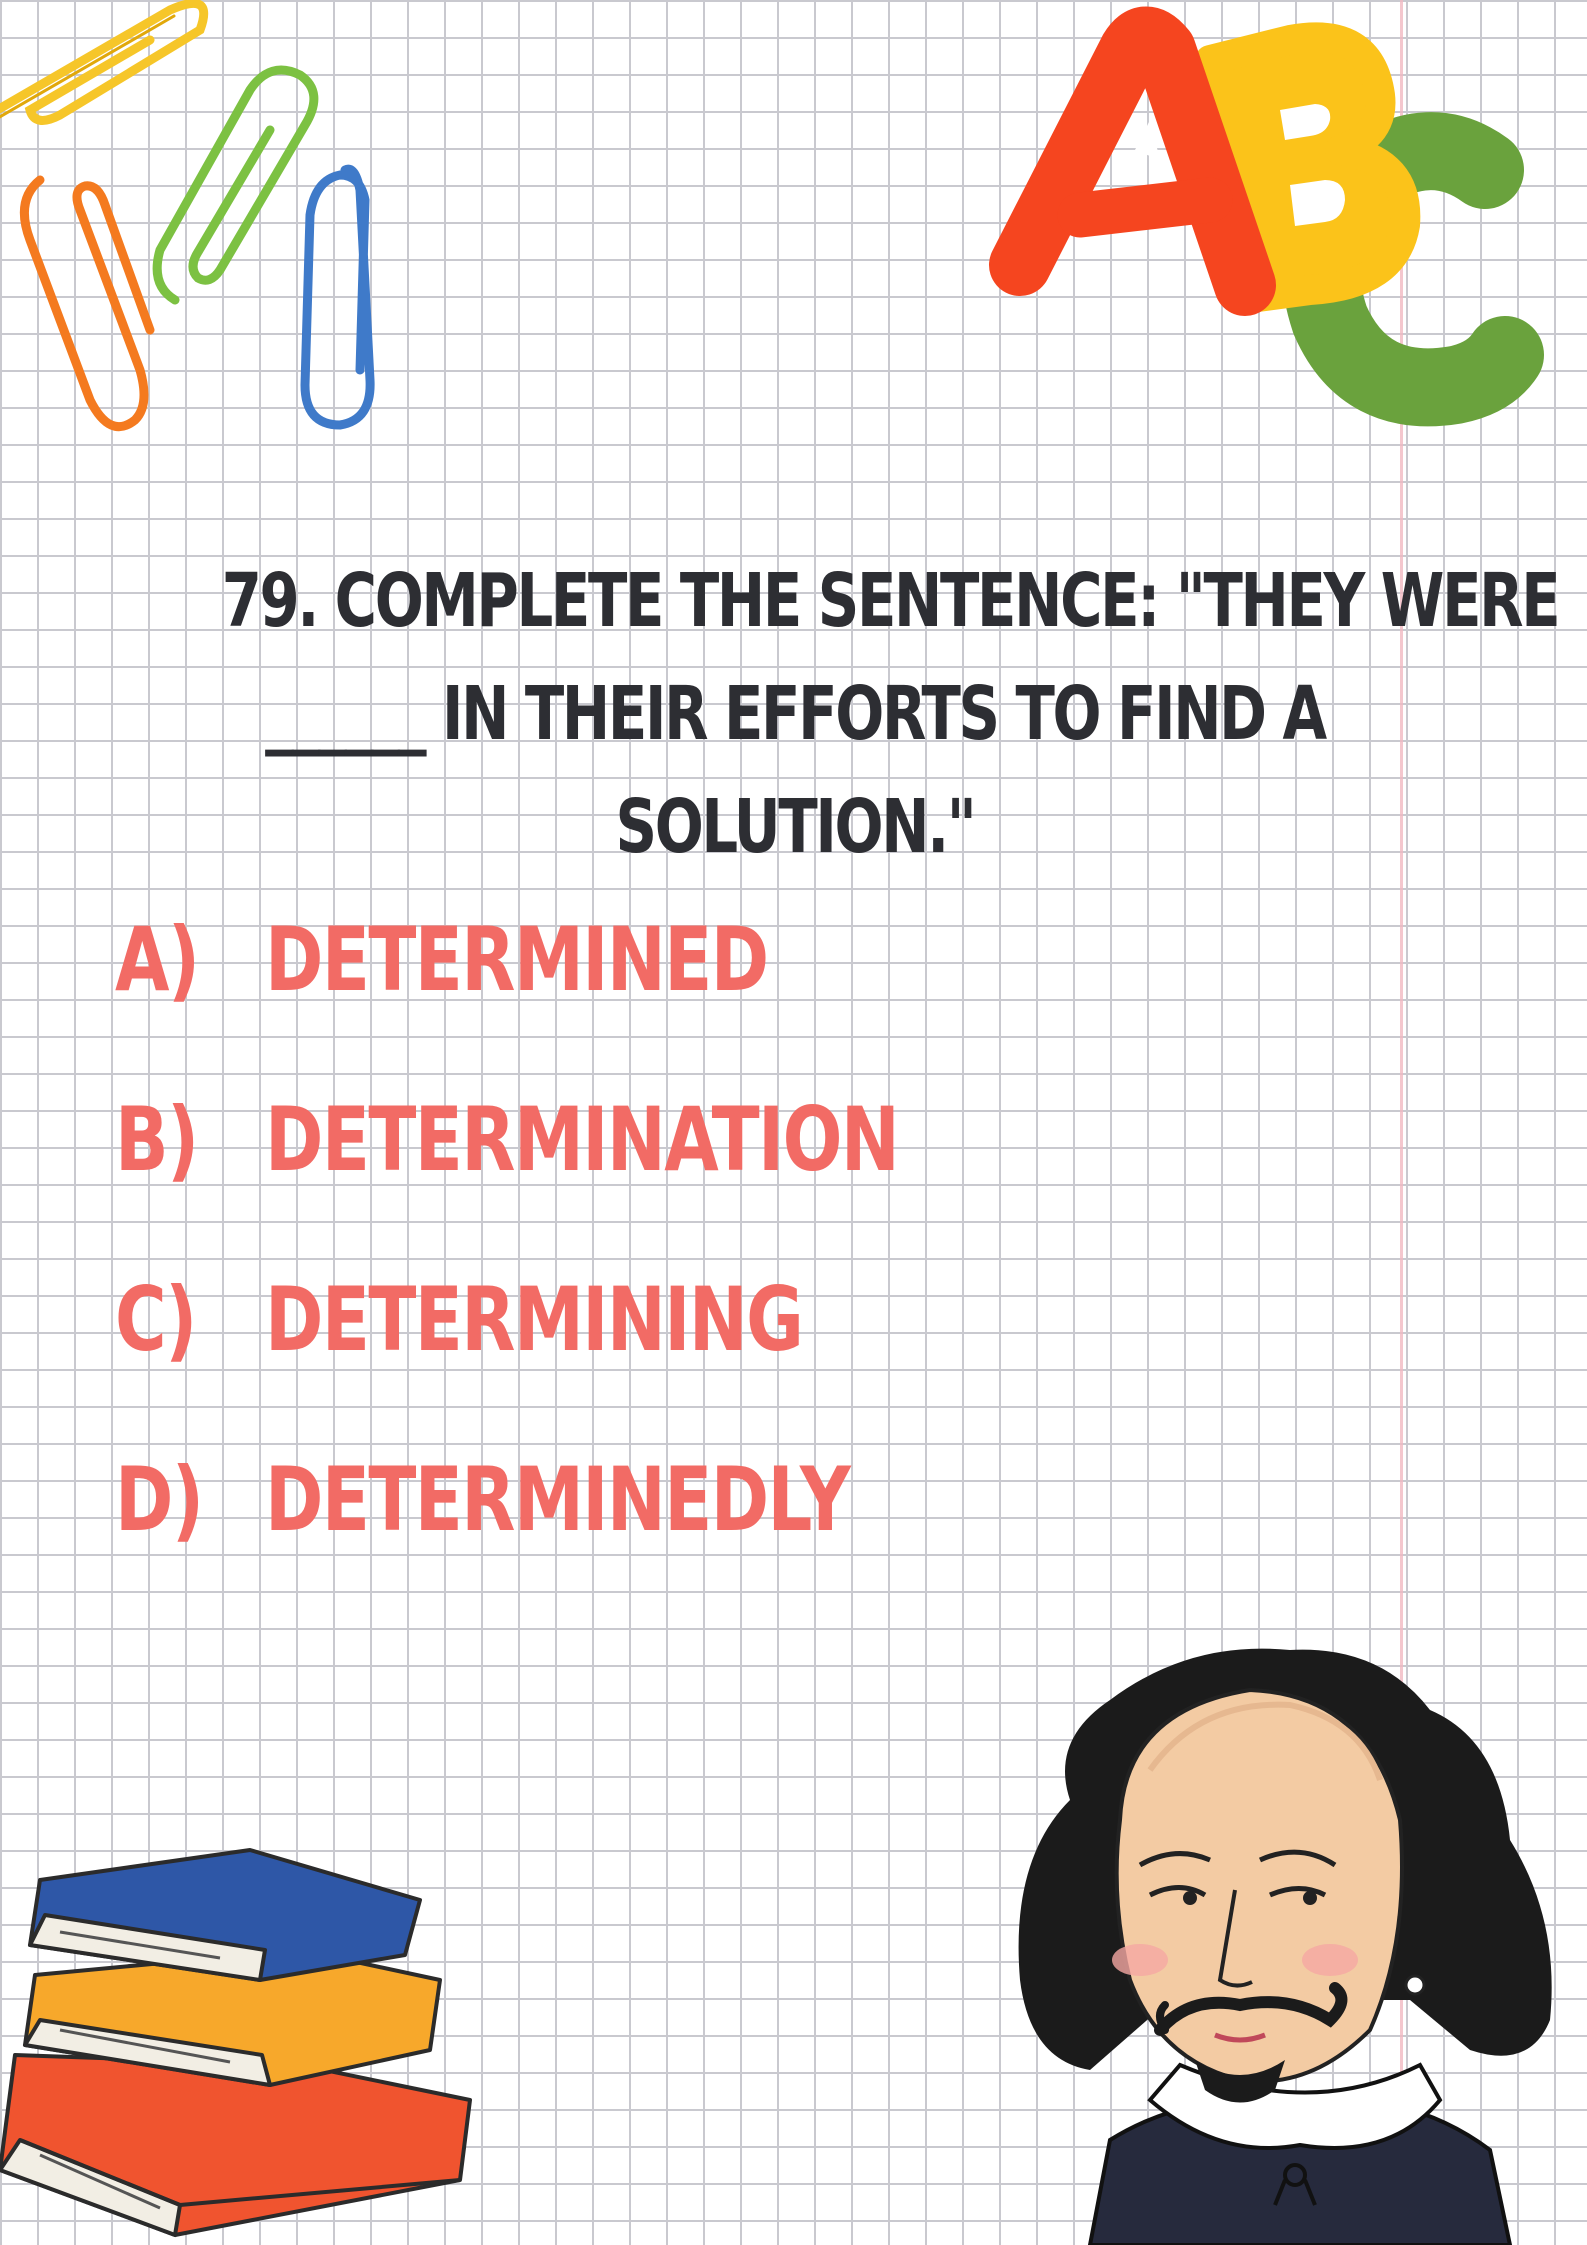 The height and width of the screenshot is (2245, 1587). I want to click on option-b: B) DETERMINATION, so click(586, 1175).